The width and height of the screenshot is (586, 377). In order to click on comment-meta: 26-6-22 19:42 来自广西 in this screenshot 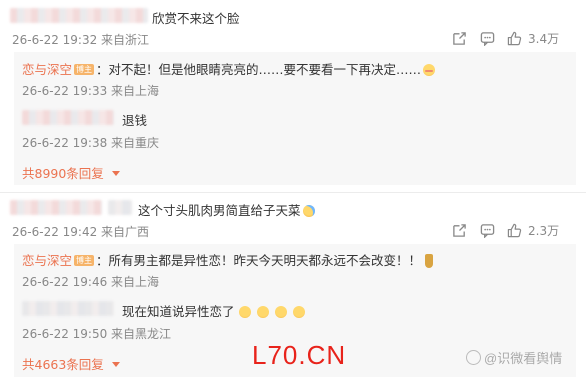, I will do `click(81, 232)`.